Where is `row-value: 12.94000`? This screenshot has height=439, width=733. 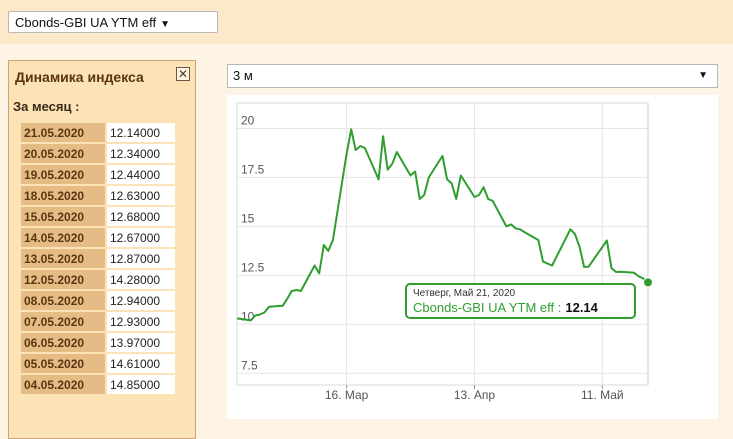 row-value: 12.94000 is located at coordinates (141, 300).